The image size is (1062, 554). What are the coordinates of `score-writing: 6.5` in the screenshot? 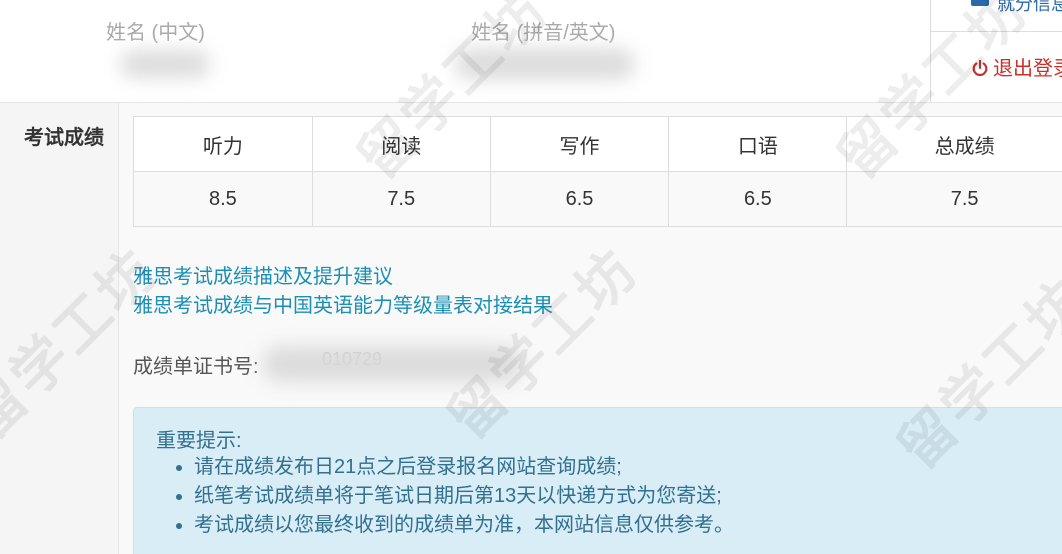 It's located at (579, 199).